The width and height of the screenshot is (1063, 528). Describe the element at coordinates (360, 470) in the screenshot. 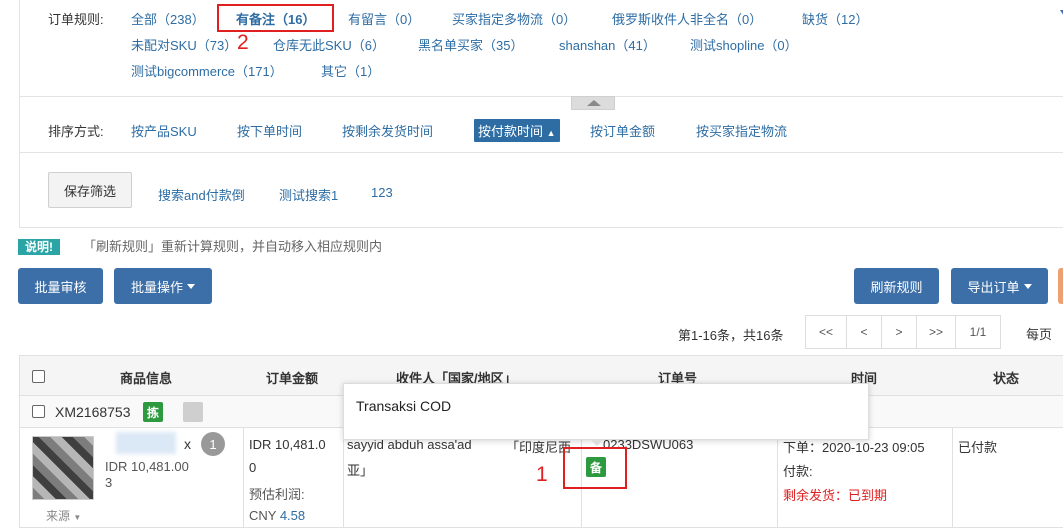

I see `recipient-country-cont: 亚」` at that location.